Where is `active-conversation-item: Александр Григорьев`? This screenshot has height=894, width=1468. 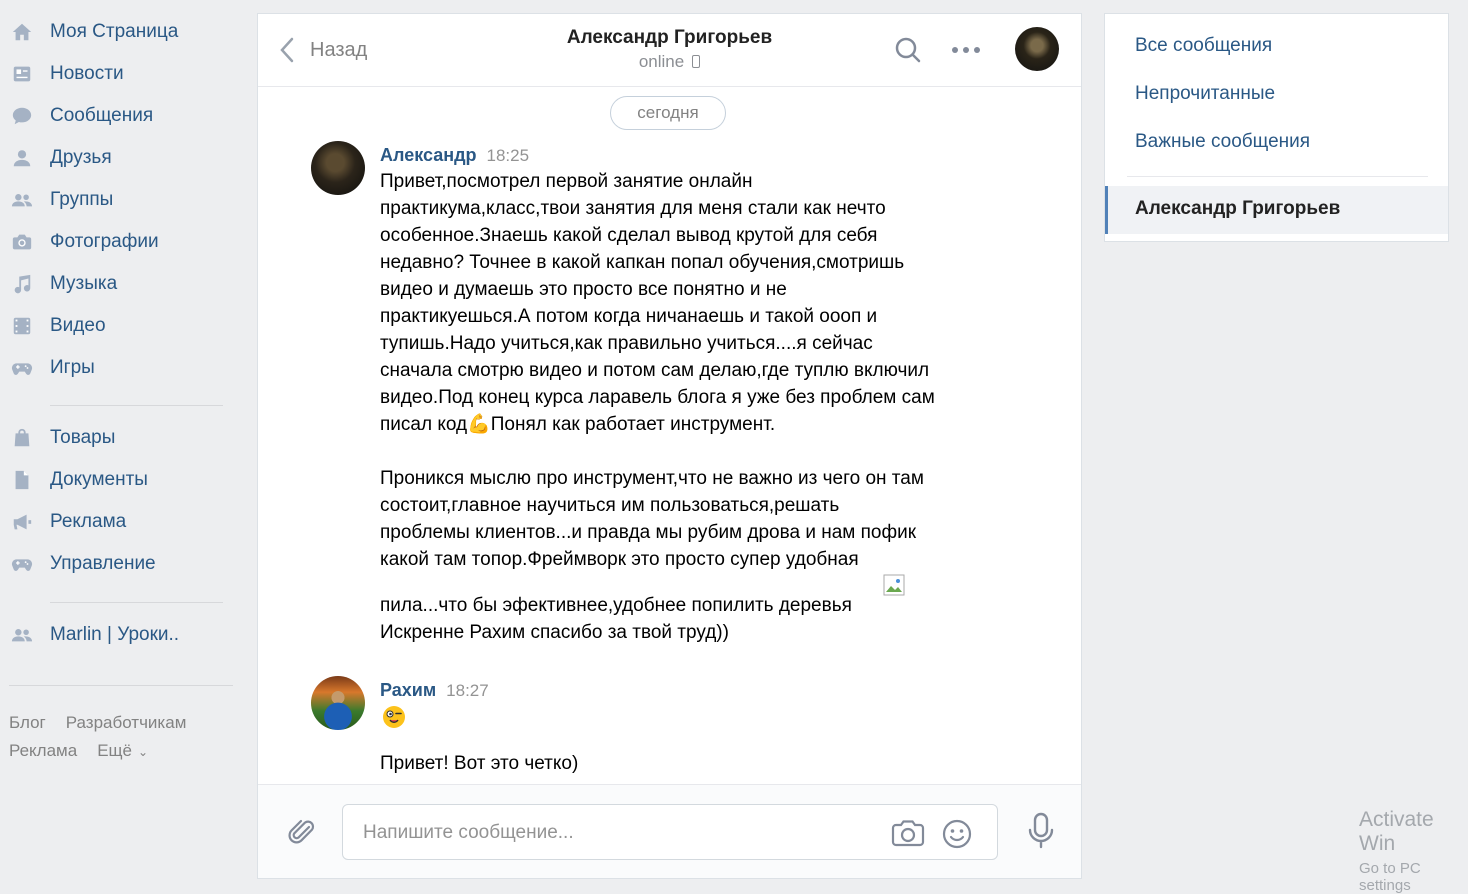
active-conversation-item: Александр Григорьев is located at coordinates (1276, 210).